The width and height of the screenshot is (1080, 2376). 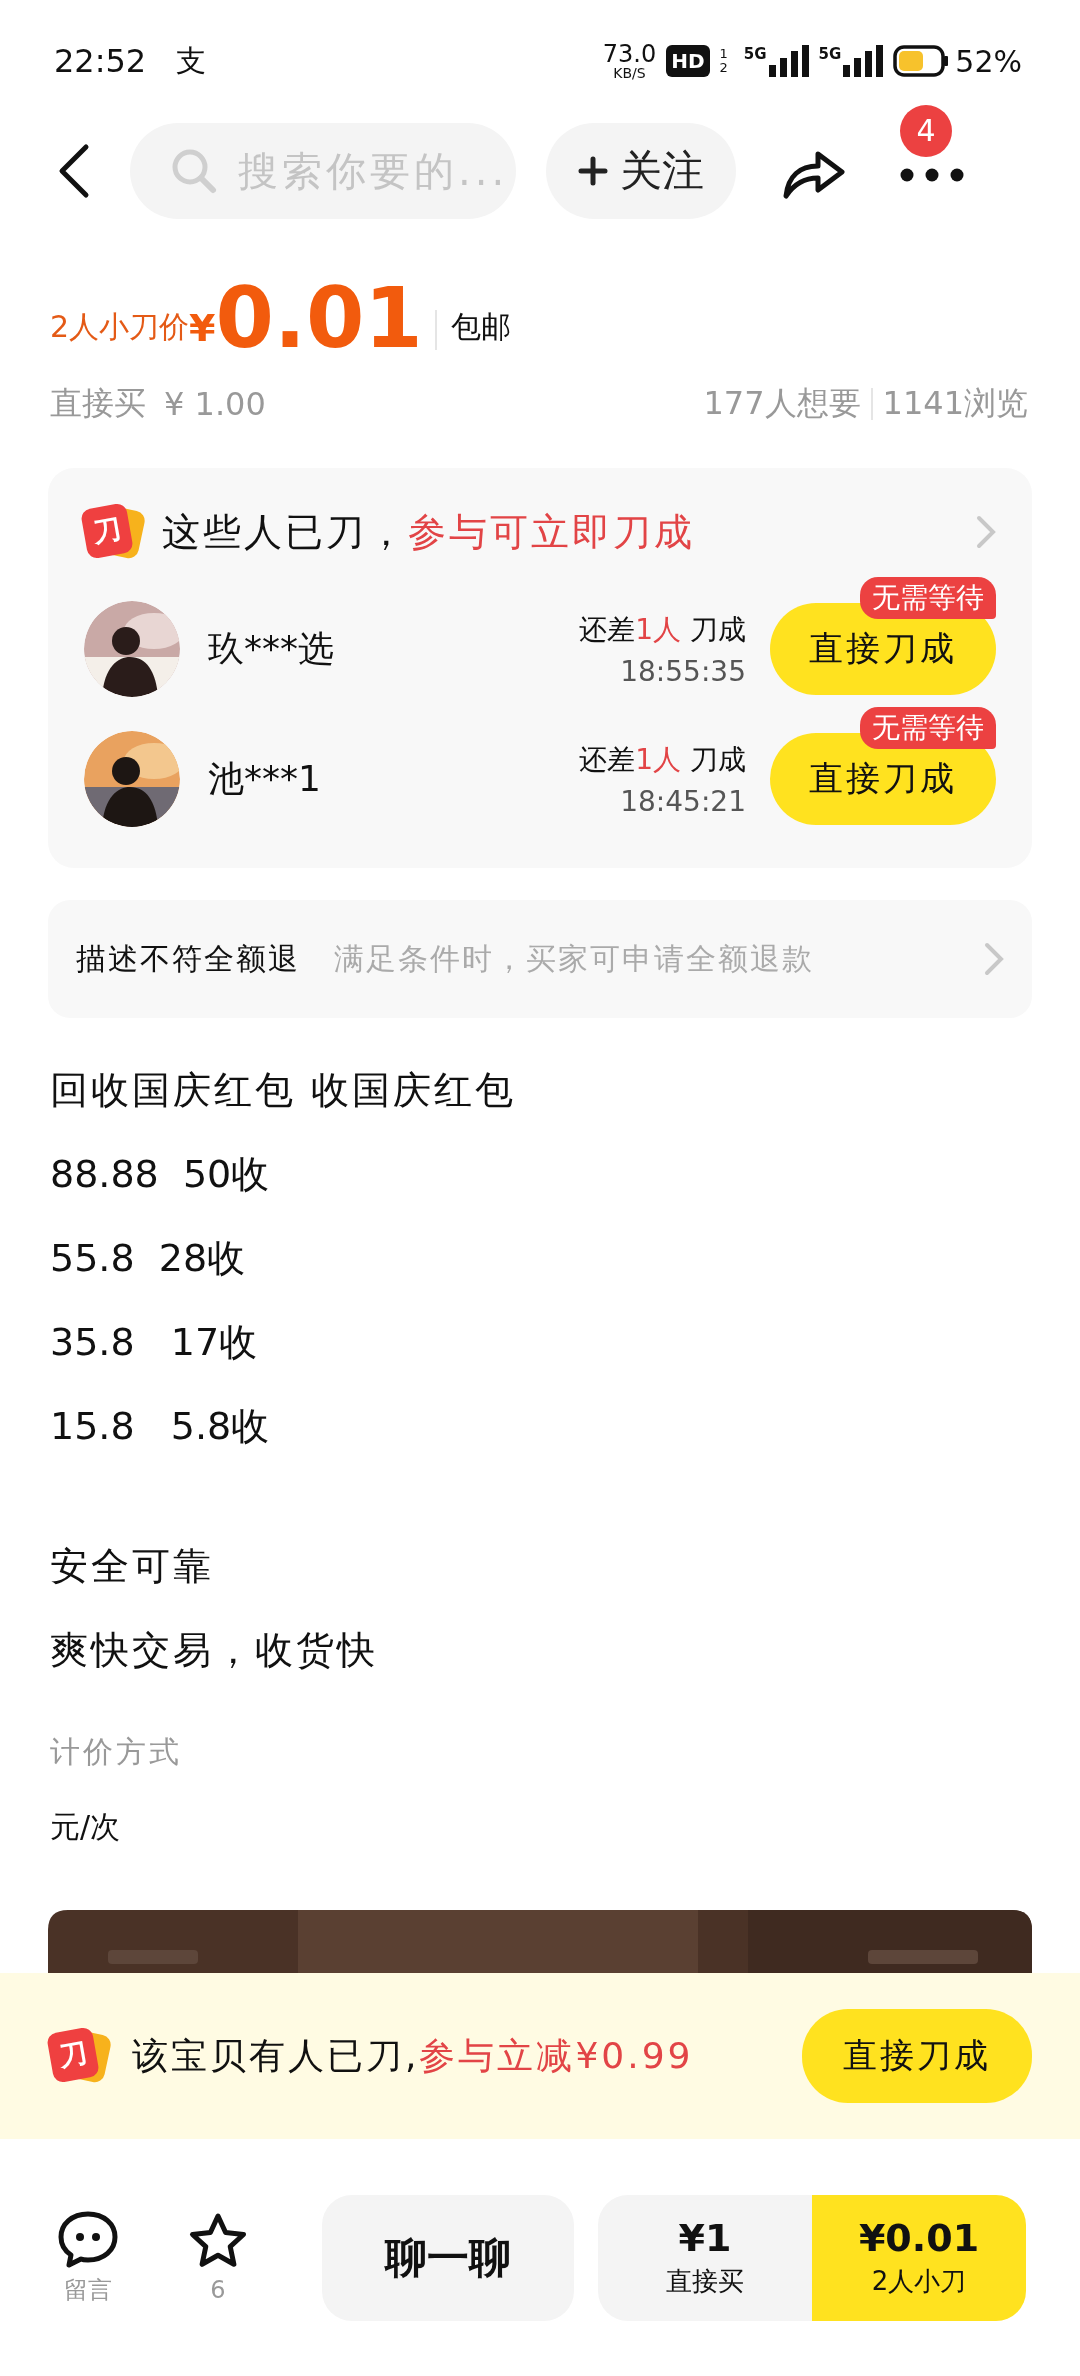 I want to click on promo-text: 该宝贝有人已刀,参与立减¥0.99, so click(x=413, y=2055).